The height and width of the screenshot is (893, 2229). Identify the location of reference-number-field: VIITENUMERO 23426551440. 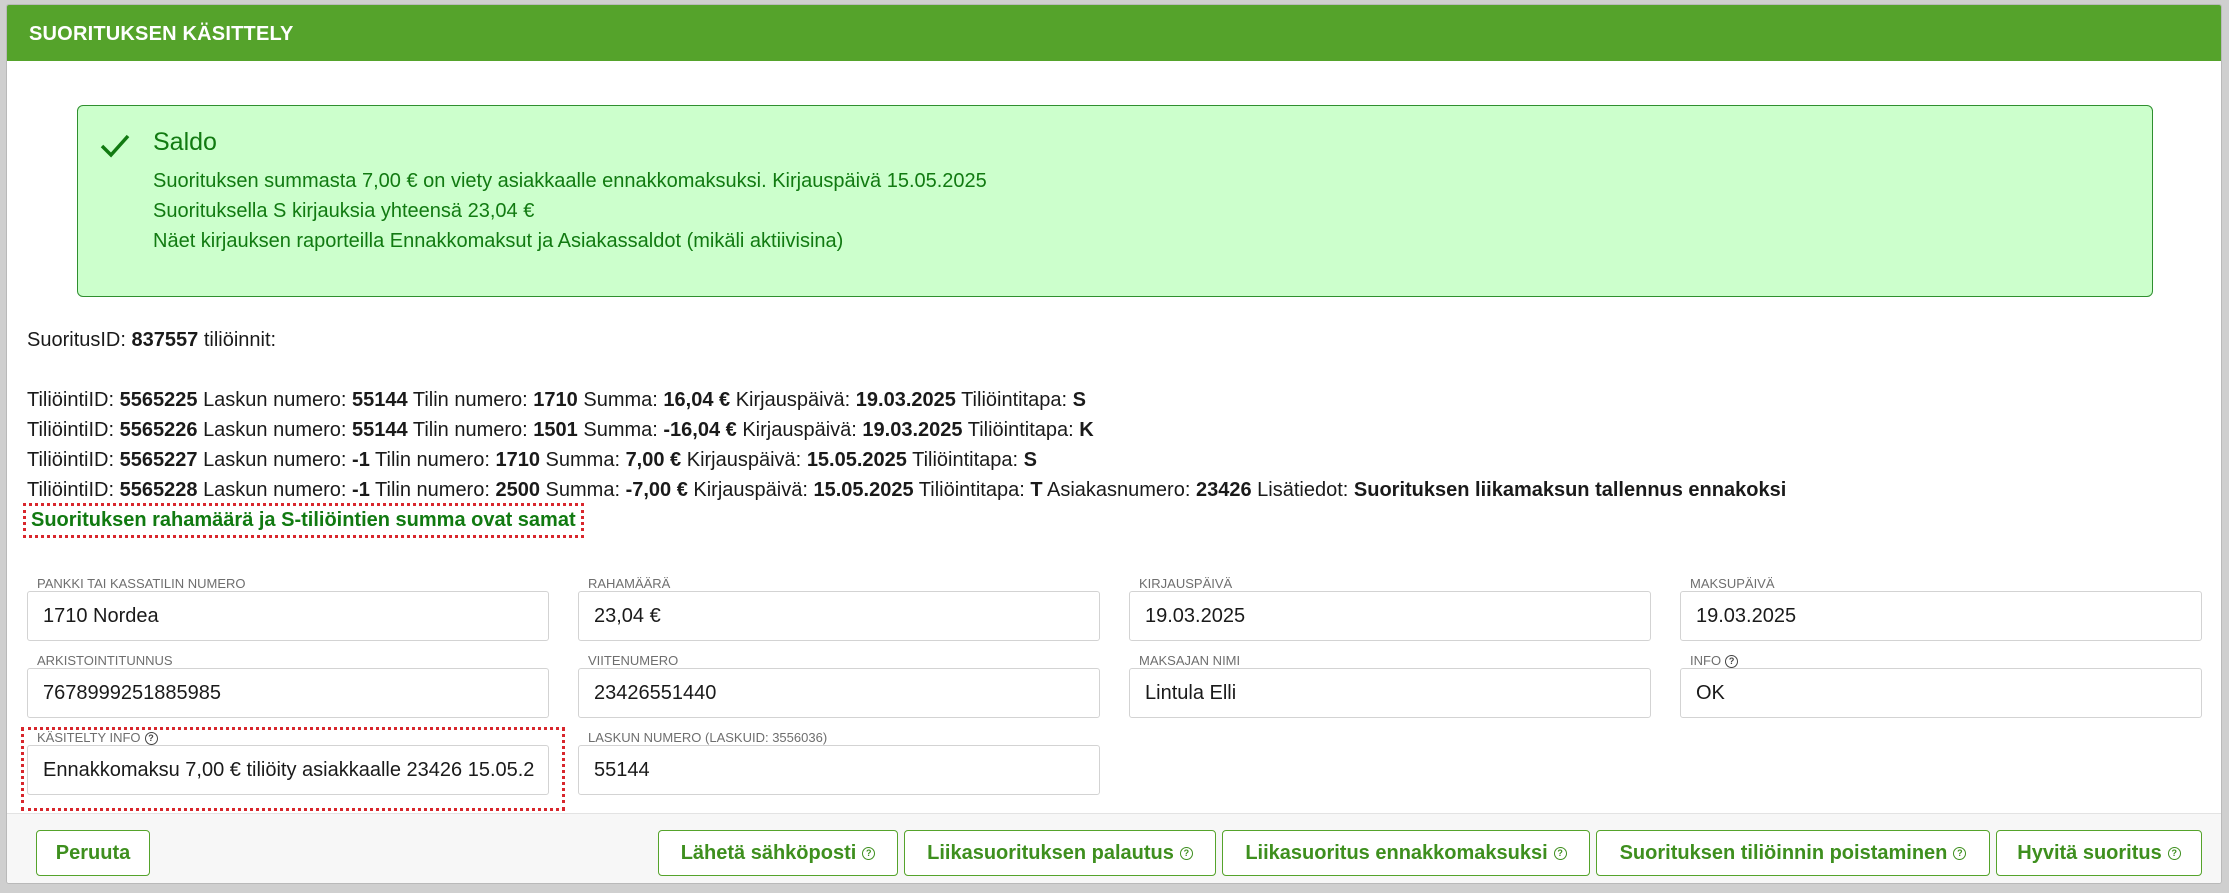
(839, 685).